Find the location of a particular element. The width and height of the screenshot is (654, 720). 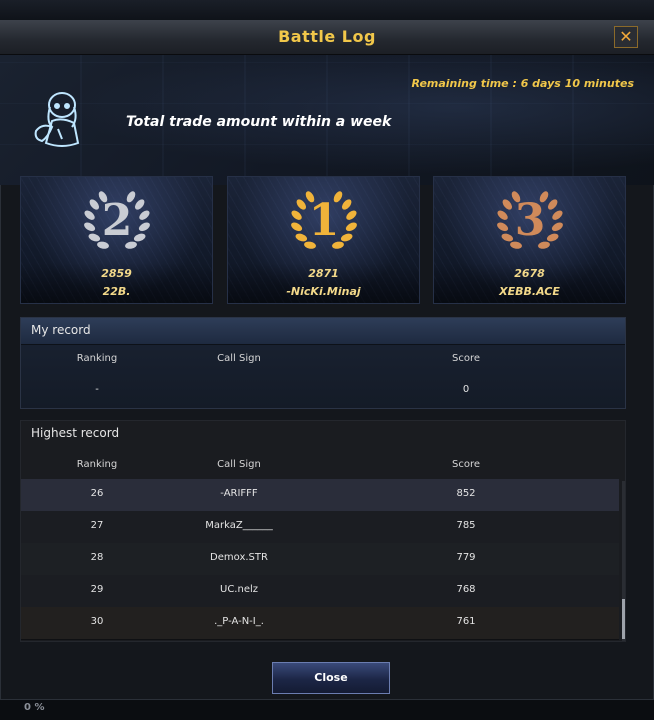

row-call-sign: MarkaZ______ is located at coordinates (239, 525).